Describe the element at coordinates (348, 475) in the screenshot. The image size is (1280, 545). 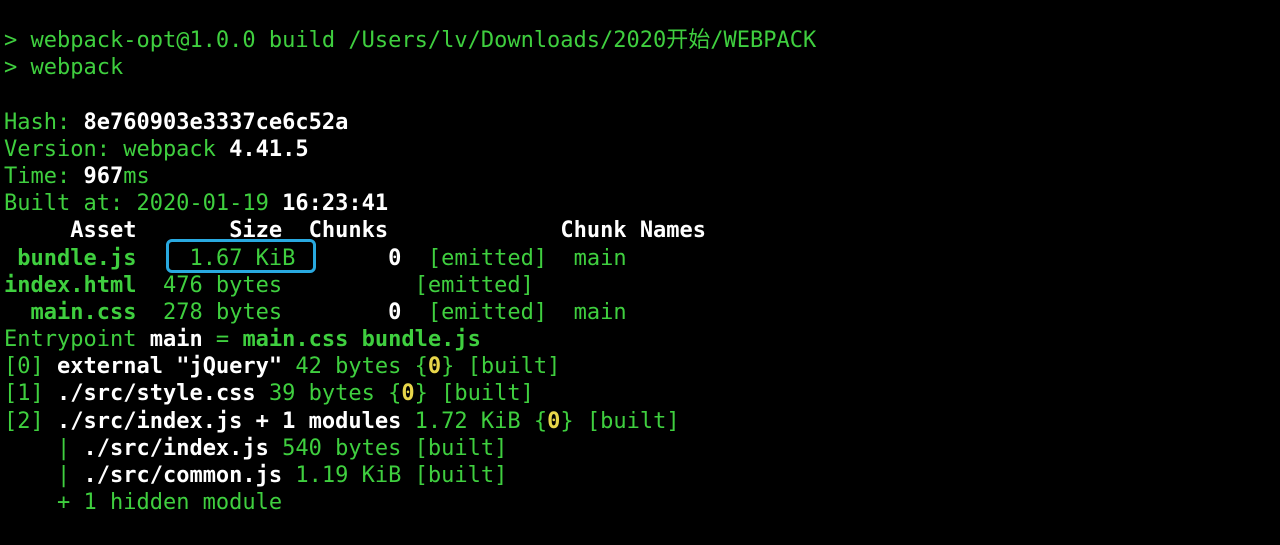
I see `submodule-size: 1.19 KiB` at that location.